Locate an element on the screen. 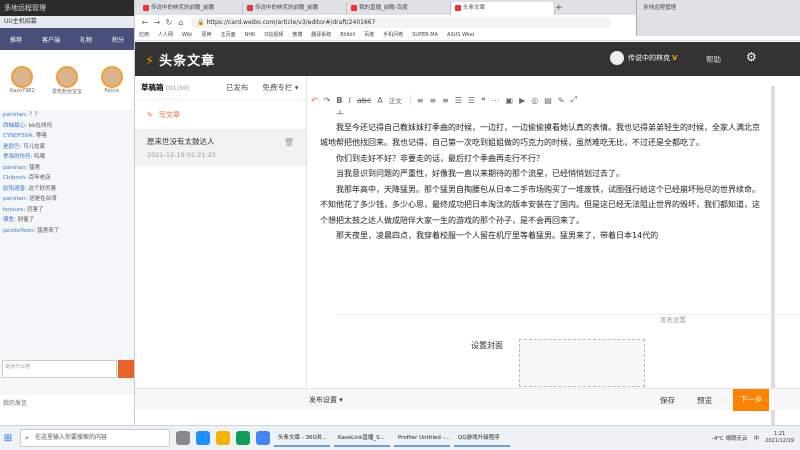 This screenshot has height=450, width=800. background-window: 多地远程管理 is located at coordinates (718, 18).